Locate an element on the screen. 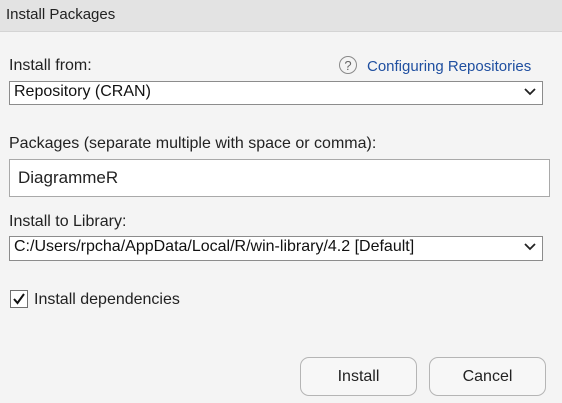  window-title: Install Packages is located at coordinates (61, 14).